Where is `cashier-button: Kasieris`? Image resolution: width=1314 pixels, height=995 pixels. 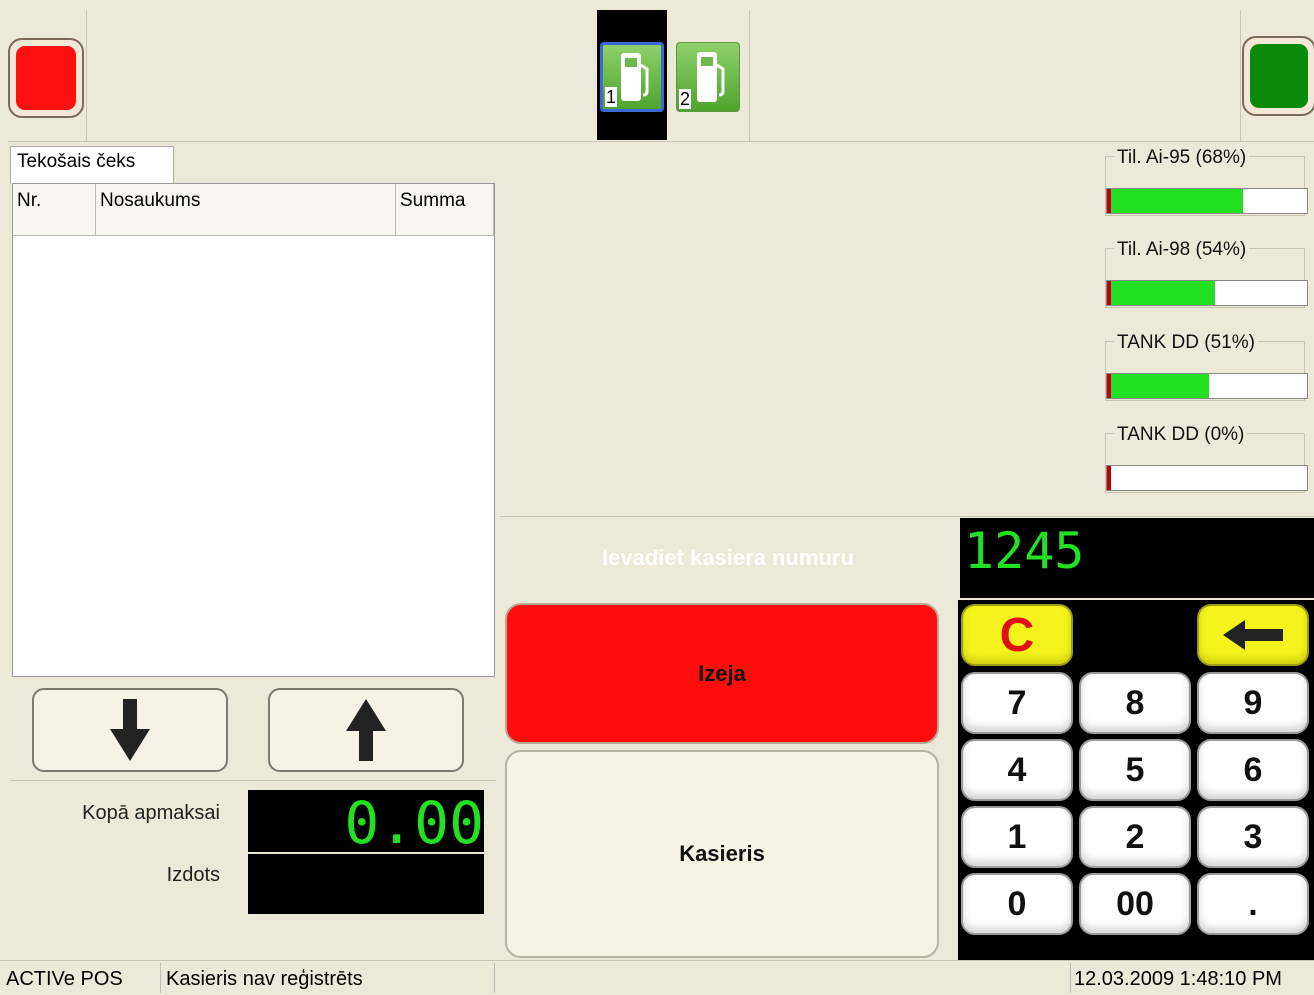 cashier-button: Kasieris is located at coordinates (722, 854).